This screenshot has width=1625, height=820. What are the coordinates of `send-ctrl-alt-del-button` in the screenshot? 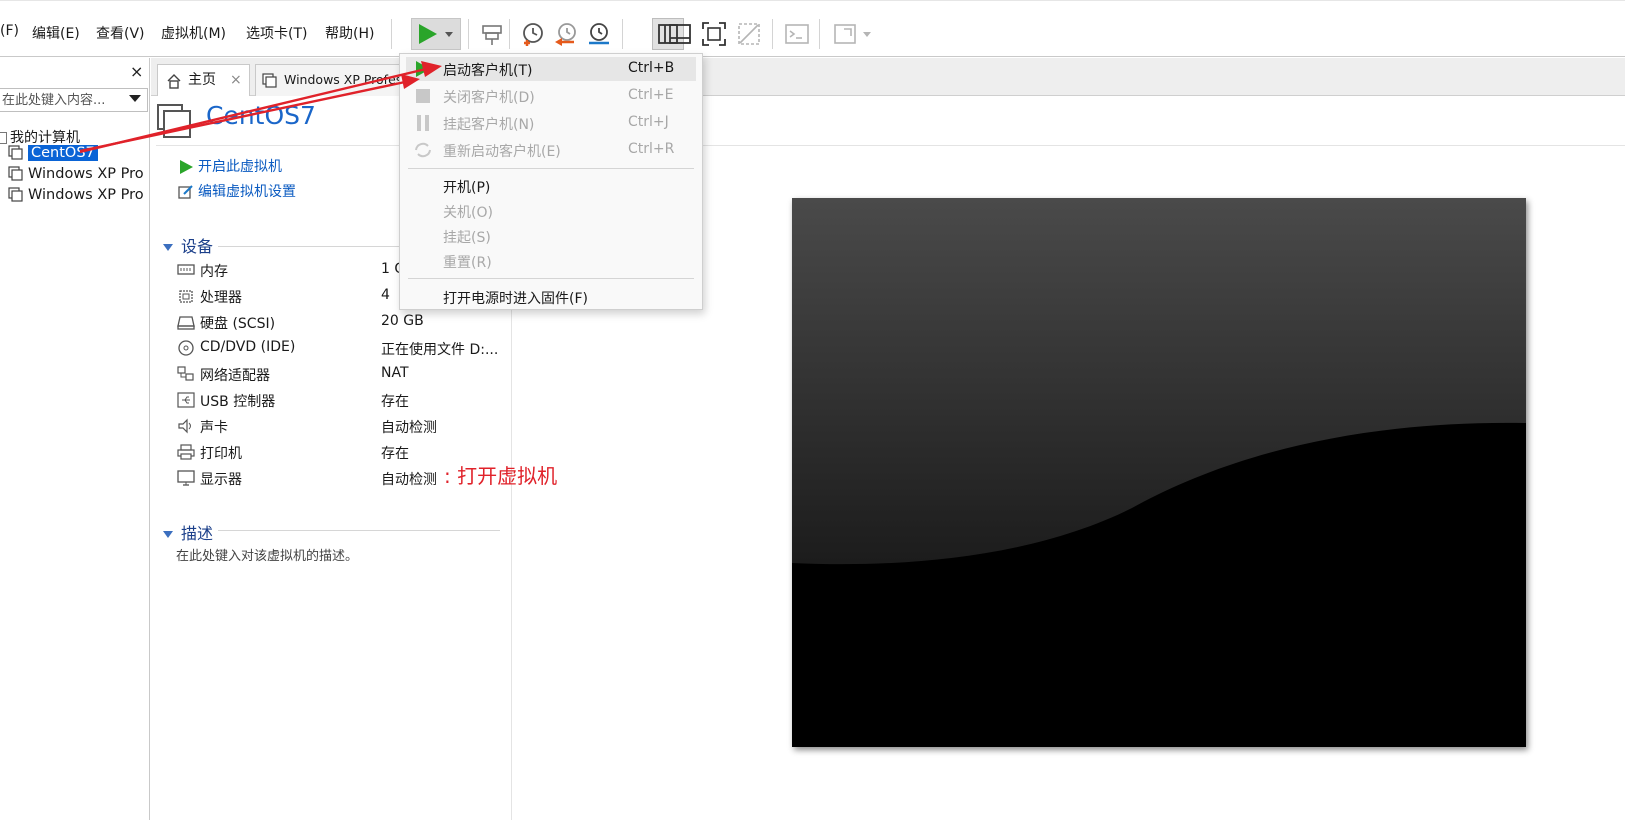 It's located at (492, 34).